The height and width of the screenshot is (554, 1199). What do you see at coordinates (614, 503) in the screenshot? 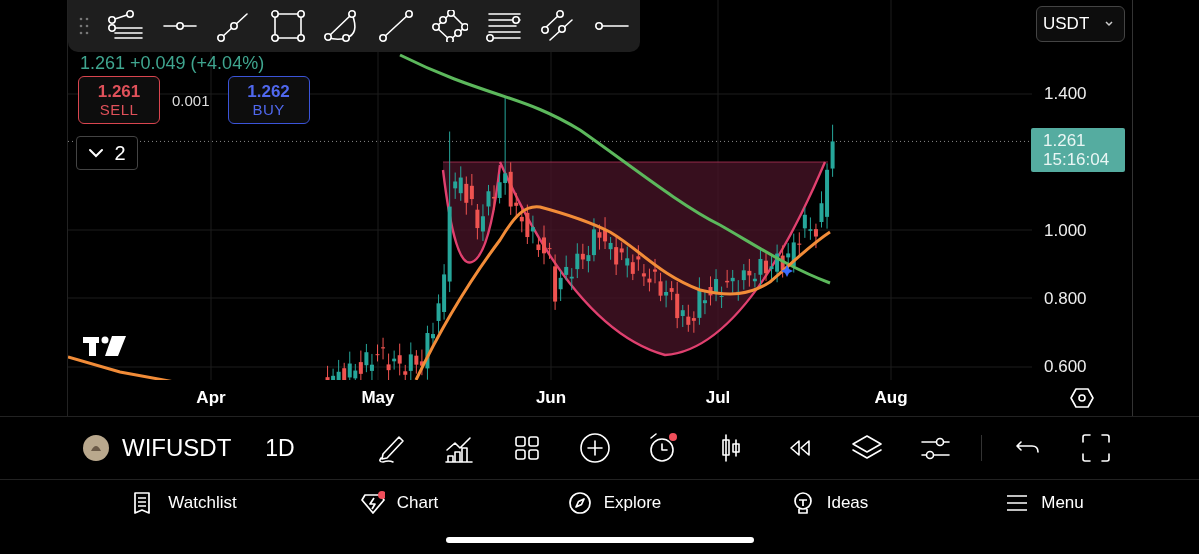
I see `nav-tab: Explore` at bounding box center [614, 503].